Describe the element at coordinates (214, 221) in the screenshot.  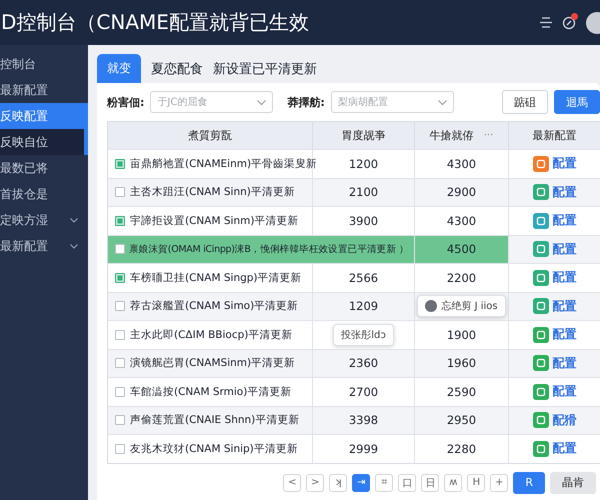
I see `row-name: 宇諦拒设置(CNAM Sinm)平清更新` at that location.